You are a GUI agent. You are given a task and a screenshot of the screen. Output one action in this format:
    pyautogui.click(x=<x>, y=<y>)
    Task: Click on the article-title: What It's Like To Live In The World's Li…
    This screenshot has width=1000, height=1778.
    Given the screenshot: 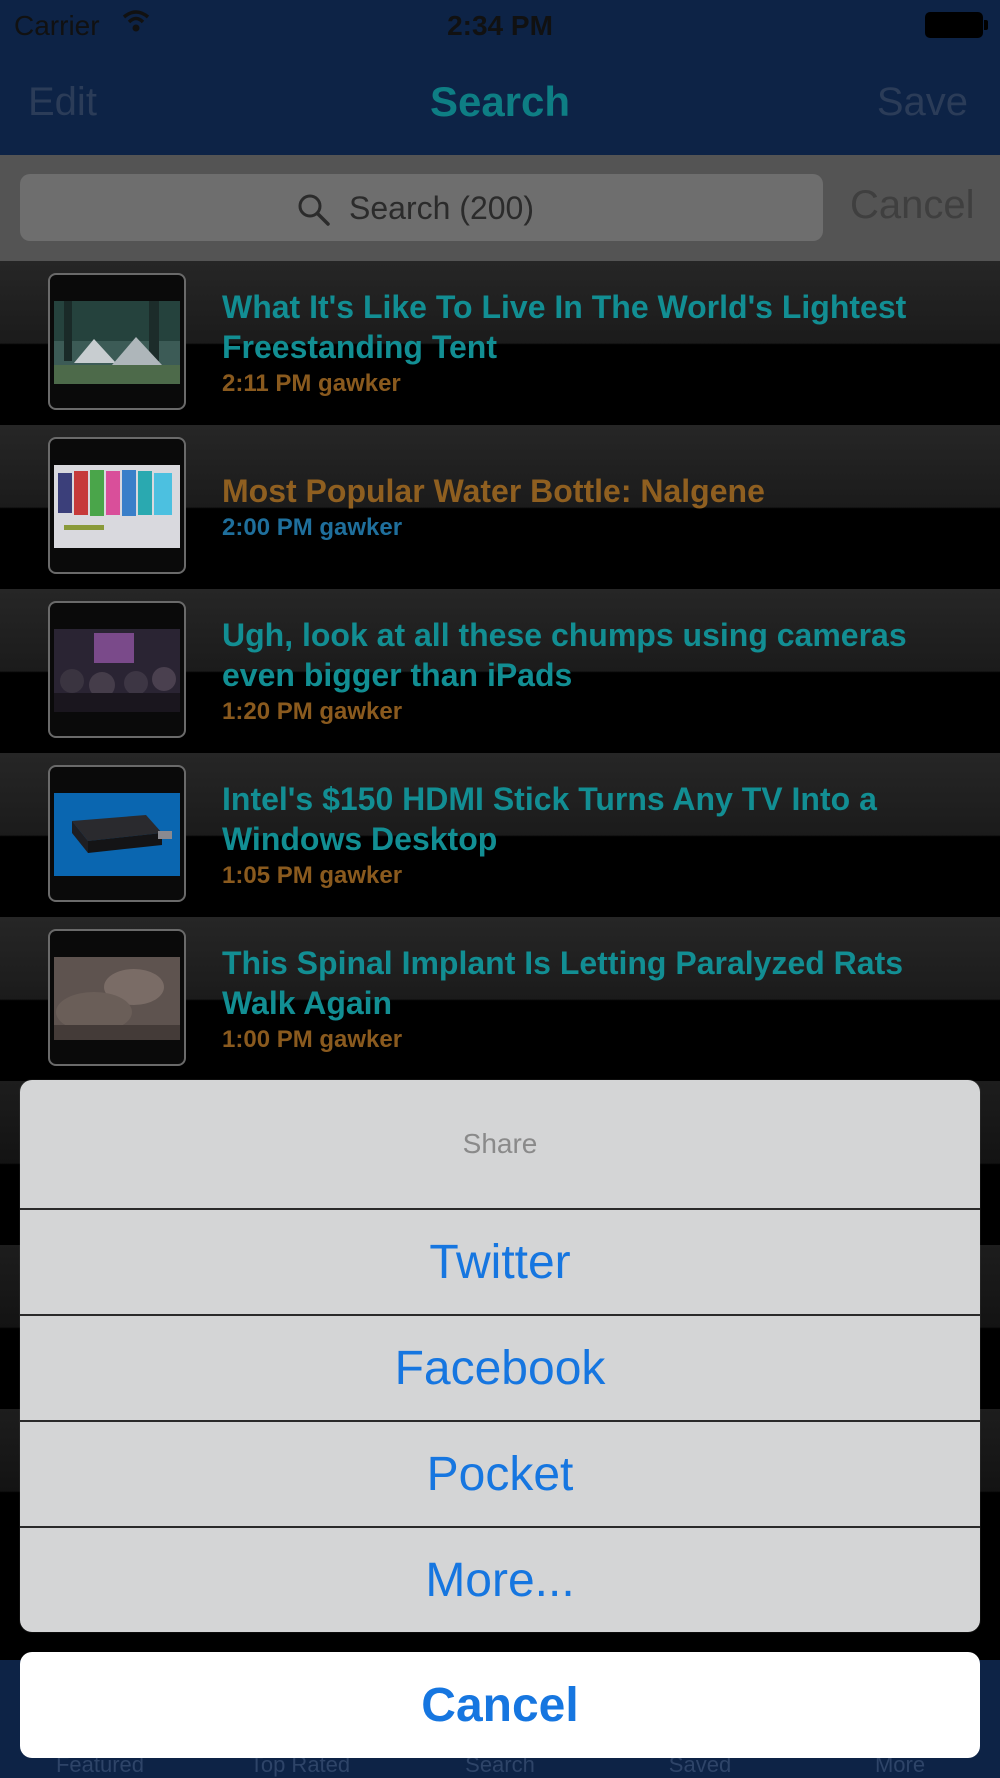 What is the action you would take?
    pyautogui.click(x=564, y=327)
    